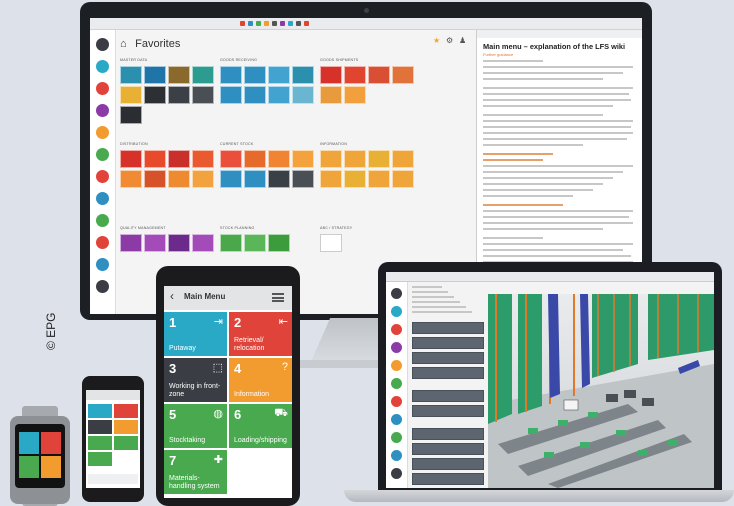 The image size is (734, 506). Describe the element at coordinates (260, 380) in the screenshot. I see `main-menu-tile-4: 4? Information` at that location.